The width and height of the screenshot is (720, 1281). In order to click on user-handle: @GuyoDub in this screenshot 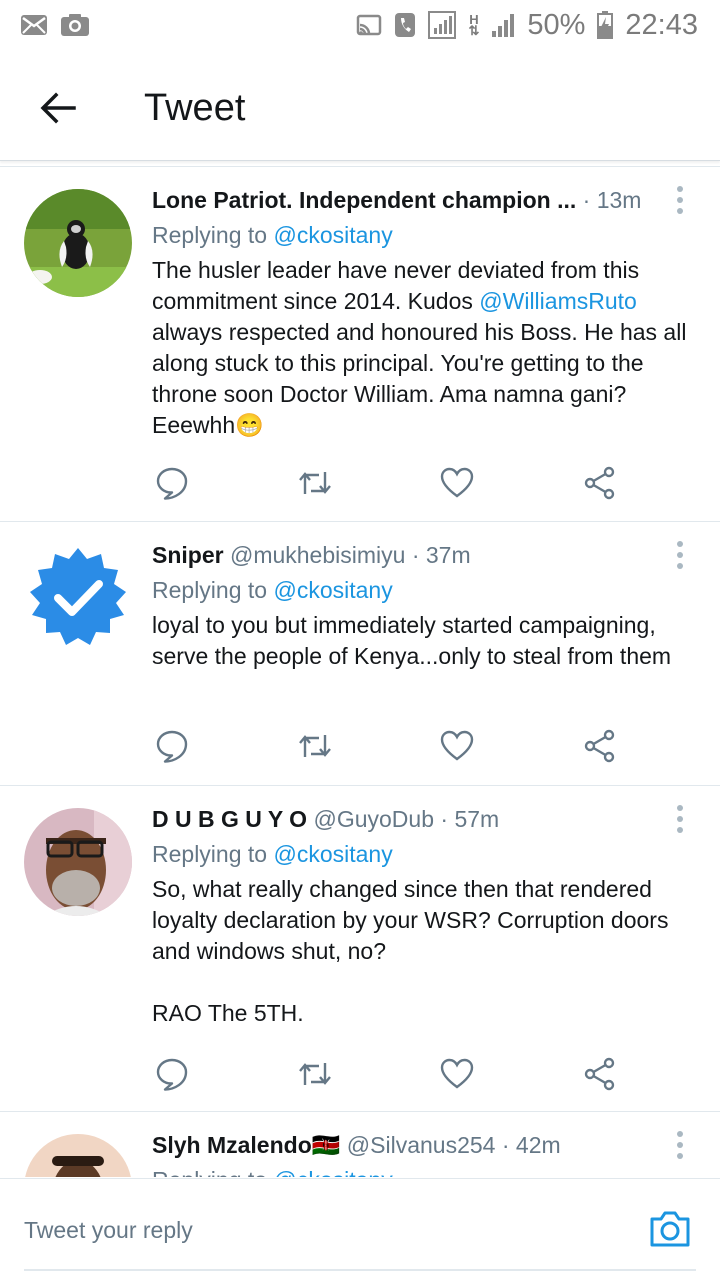, I will do `click(373, 819)`.